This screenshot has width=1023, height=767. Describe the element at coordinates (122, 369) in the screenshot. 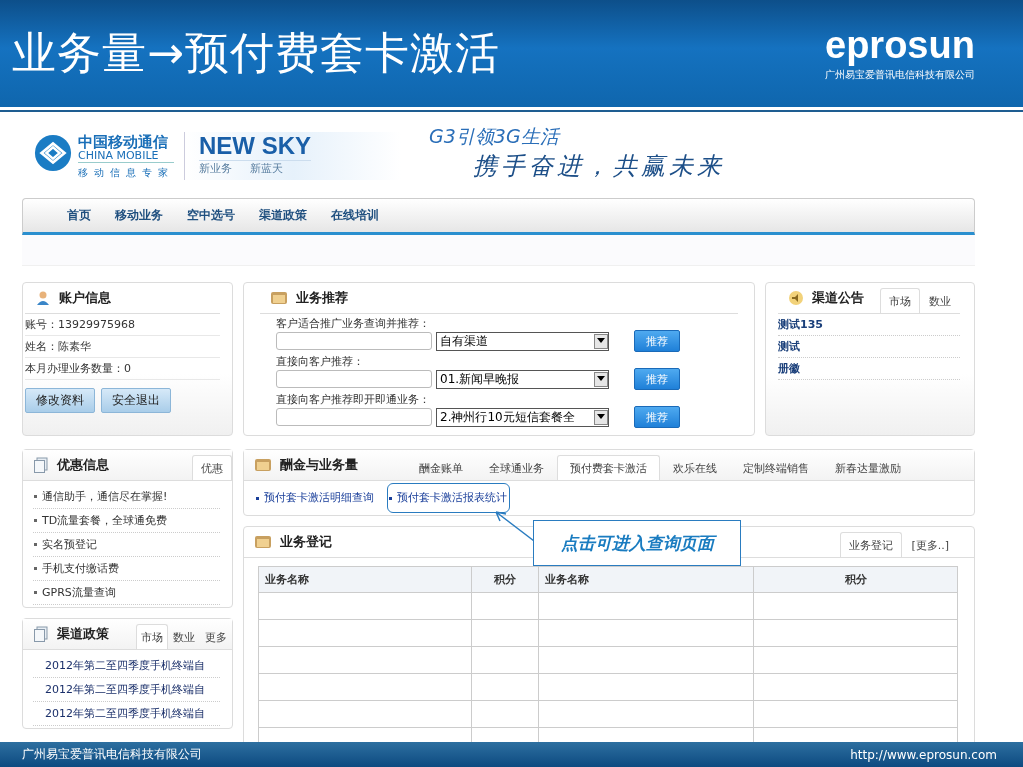

I see `account-info-text: 本月办理业务数量：0` at that location.